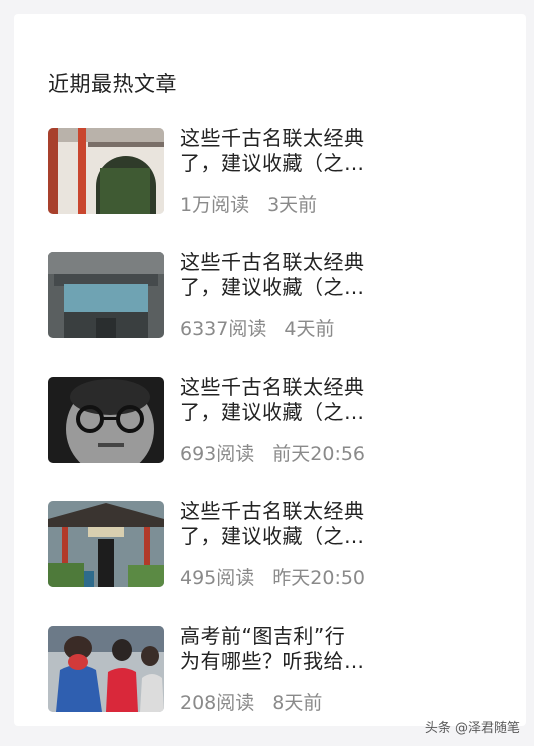 The image size is (534, 746). I want to click on read-count: 208阅读, so click(217, 703).